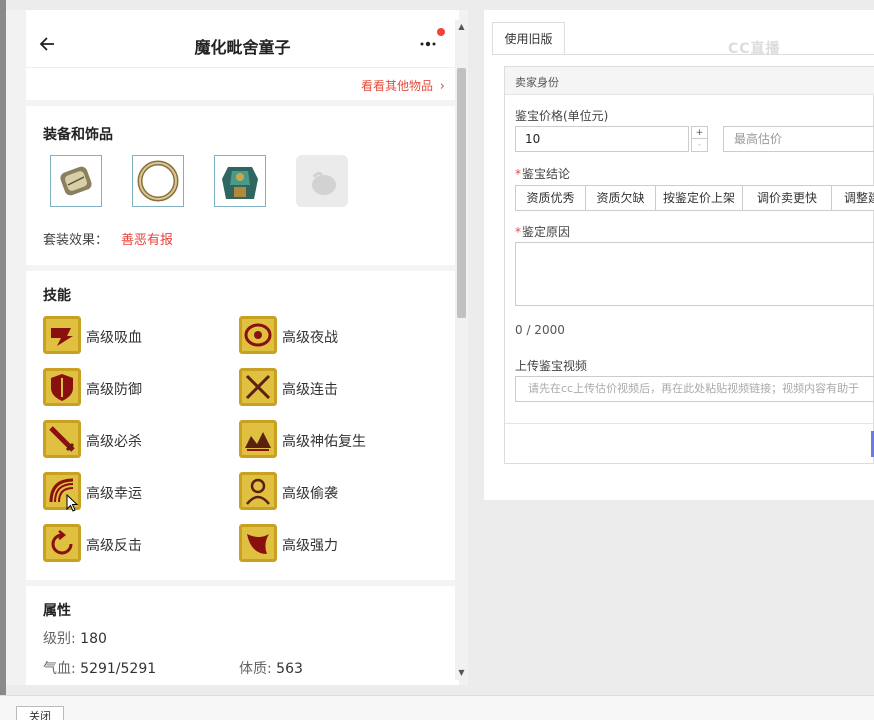 Image resolution: width=874 pixels, height=720 pixels. What do you see at coordinates (602, 139) in the screenshot?
I see `price-input: 10` at bounding box center [602, 139].